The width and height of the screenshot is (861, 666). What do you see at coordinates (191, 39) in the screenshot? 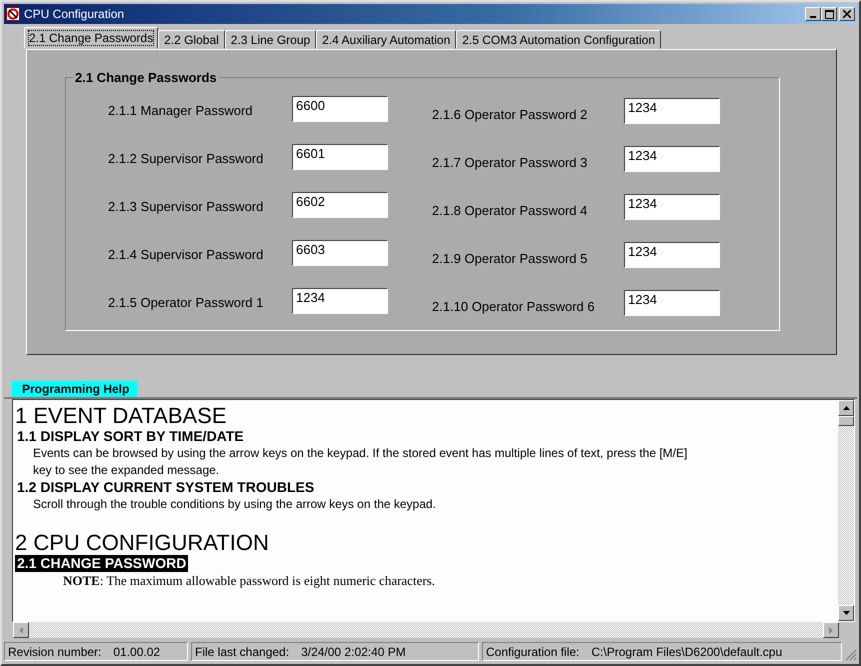
I see `tab: 2.2 Global` at bounding box center [191, 39].